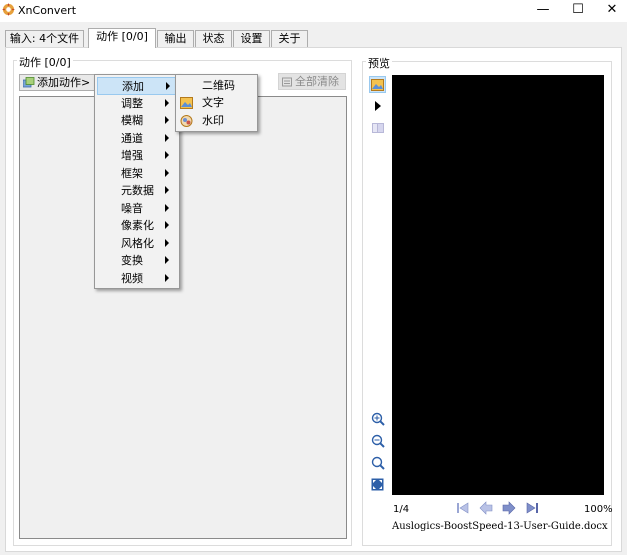  I want to click on tab-settings: 设置, so click(251, 38).